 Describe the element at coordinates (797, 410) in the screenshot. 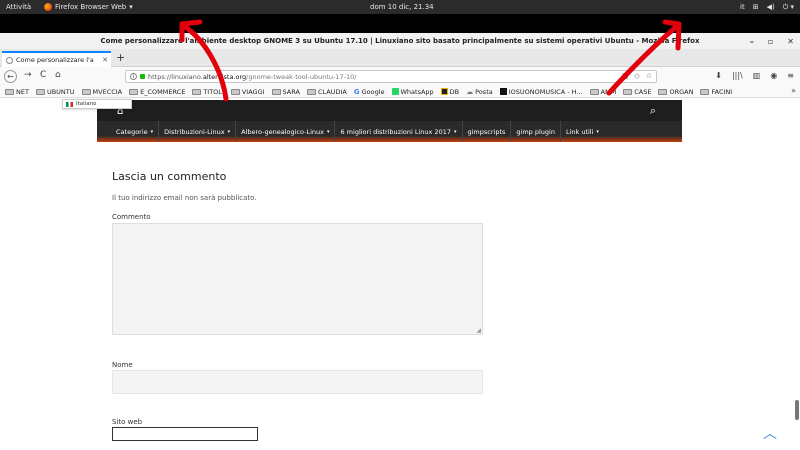

I see `scrollbar-thumb` at that location.